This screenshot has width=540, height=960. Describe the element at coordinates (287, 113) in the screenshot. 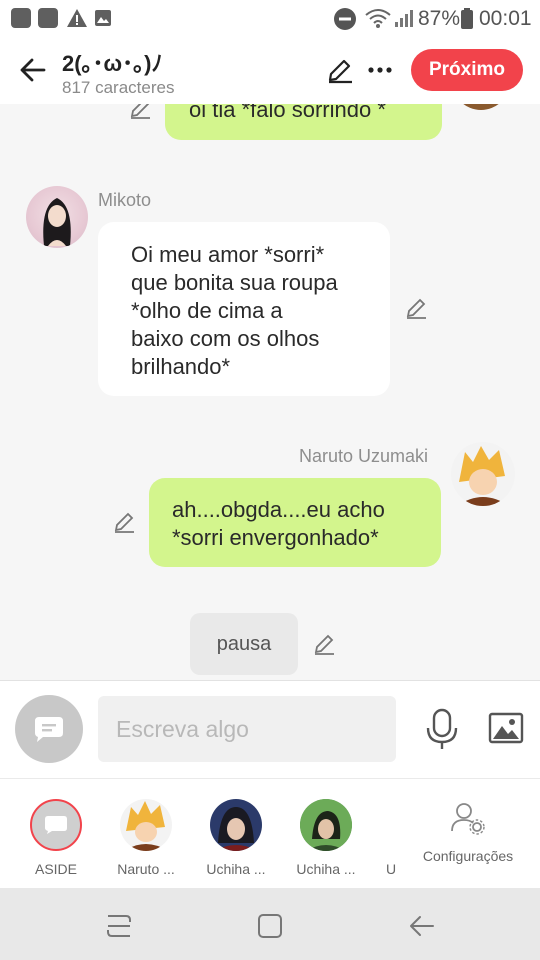

I see `message-text: oi tia *falo sorrindo *` at that location.